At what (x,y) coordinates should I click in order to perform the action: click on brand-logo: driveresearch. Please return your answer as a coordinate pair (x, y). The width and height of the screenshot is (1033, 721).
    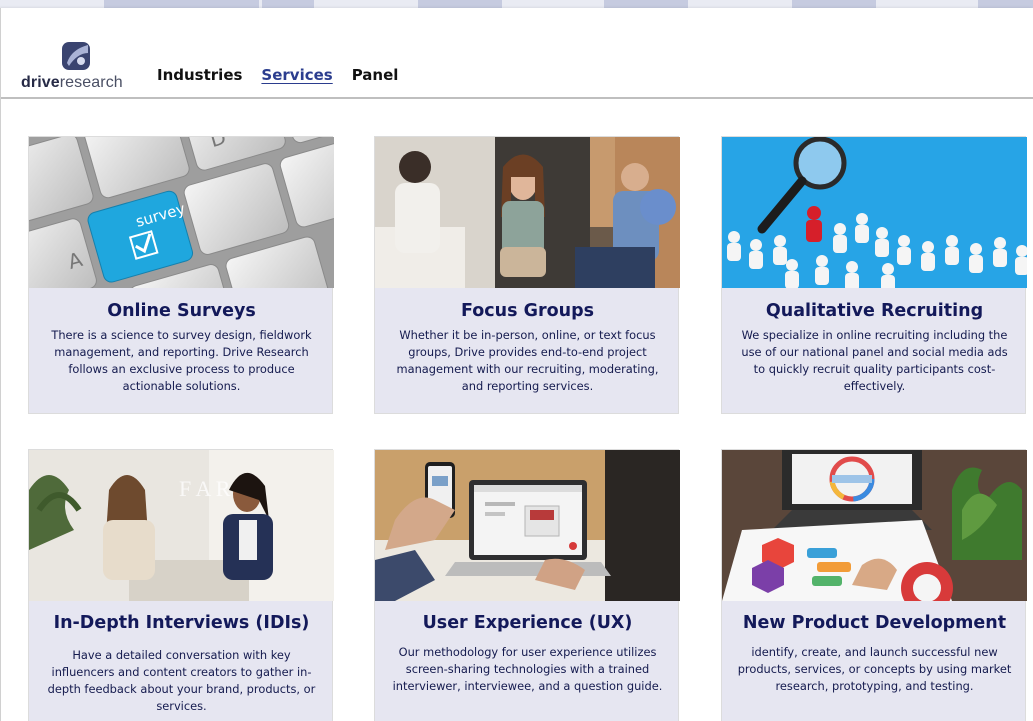
    Looking at the image, I should click on (78, 66).